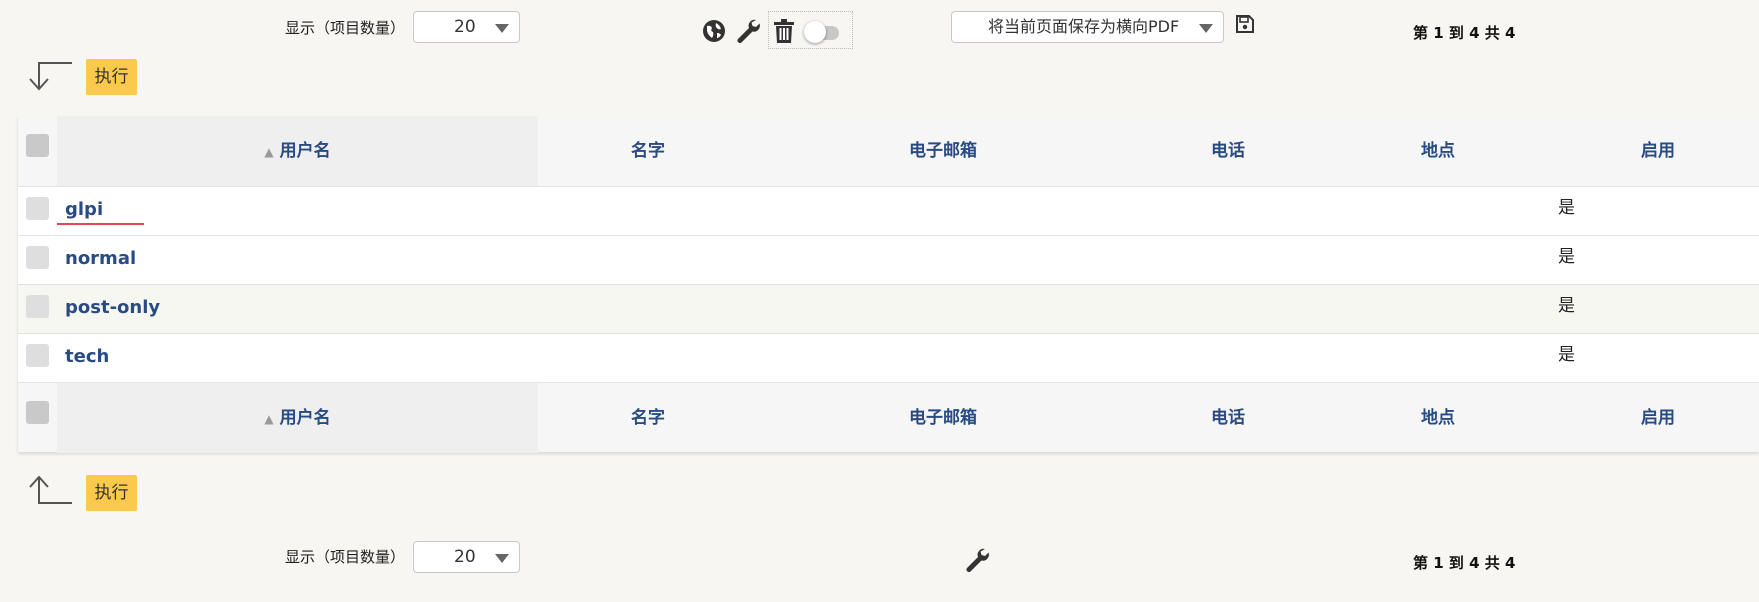  Describe the element at coordinates (815, 32) in the screenshot. I see `toggle-knob` at that location.